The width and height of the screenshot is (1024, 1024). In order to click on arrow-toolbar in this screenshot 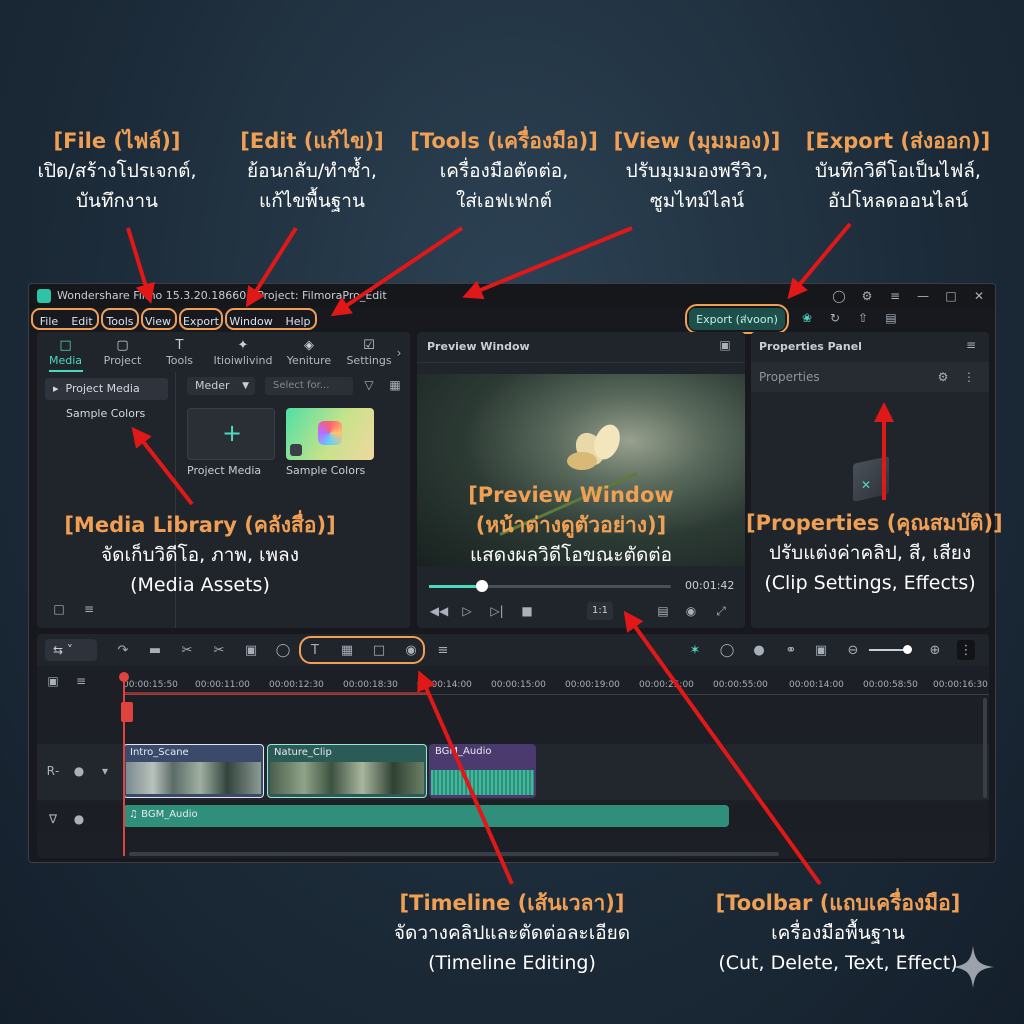, I will do `click(722, 748)`.